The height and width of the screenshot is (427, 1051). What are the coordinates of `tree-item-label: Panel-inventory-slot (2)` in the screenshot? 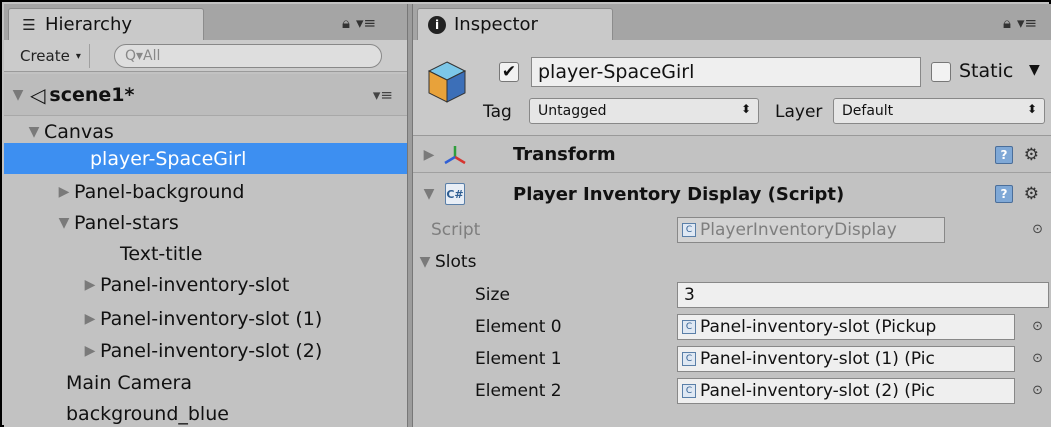 It's located at (211, 350).